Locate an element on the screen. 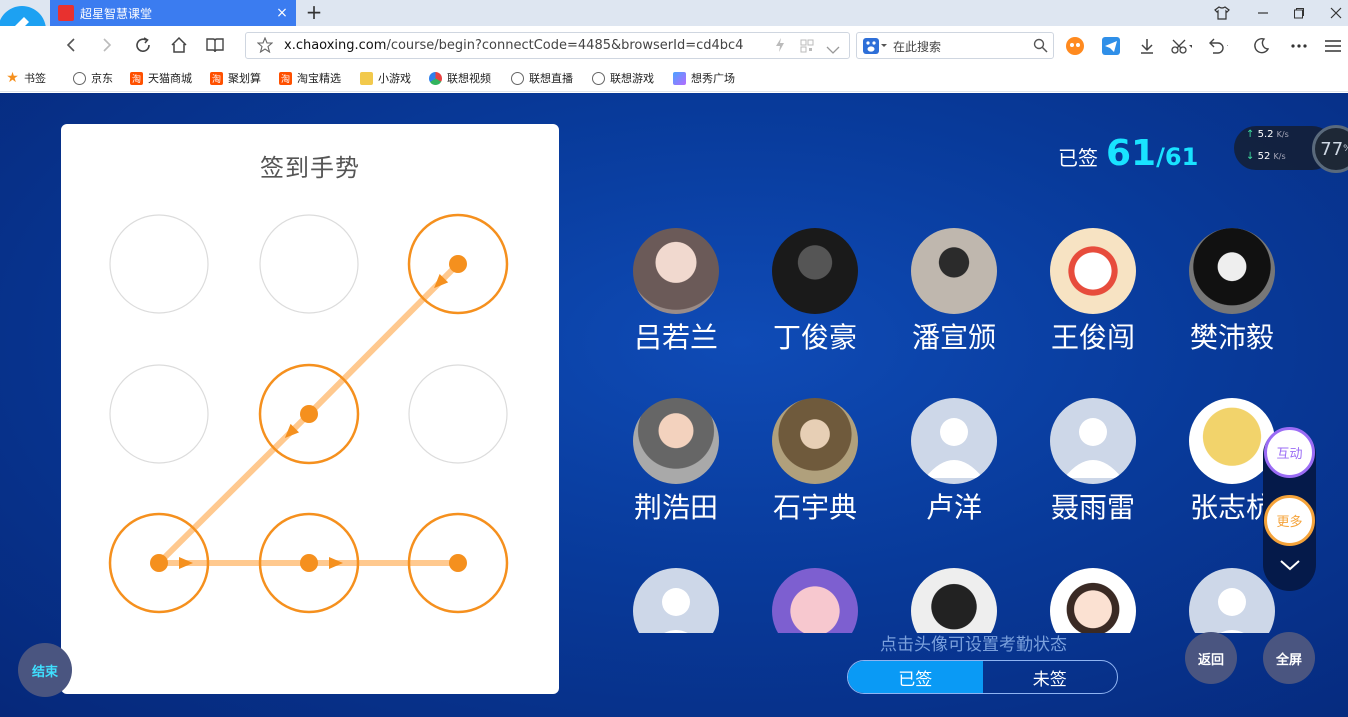 This screenshot has width=1348, height=717. student-card: 樊沛毅 is located at coordinates (1232, 303).